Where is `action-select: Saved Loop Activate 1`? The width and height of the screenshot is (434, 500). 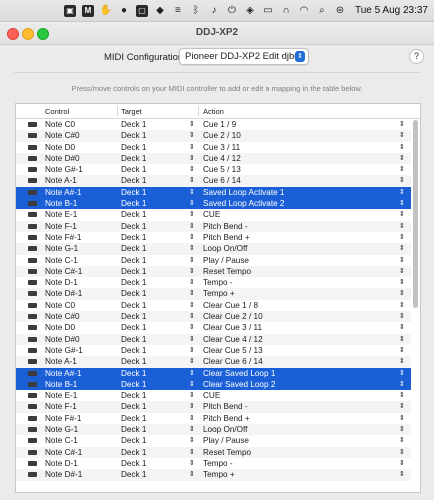 action-select: Saved Loop Activate 1 is located at coordinates (243, 192).